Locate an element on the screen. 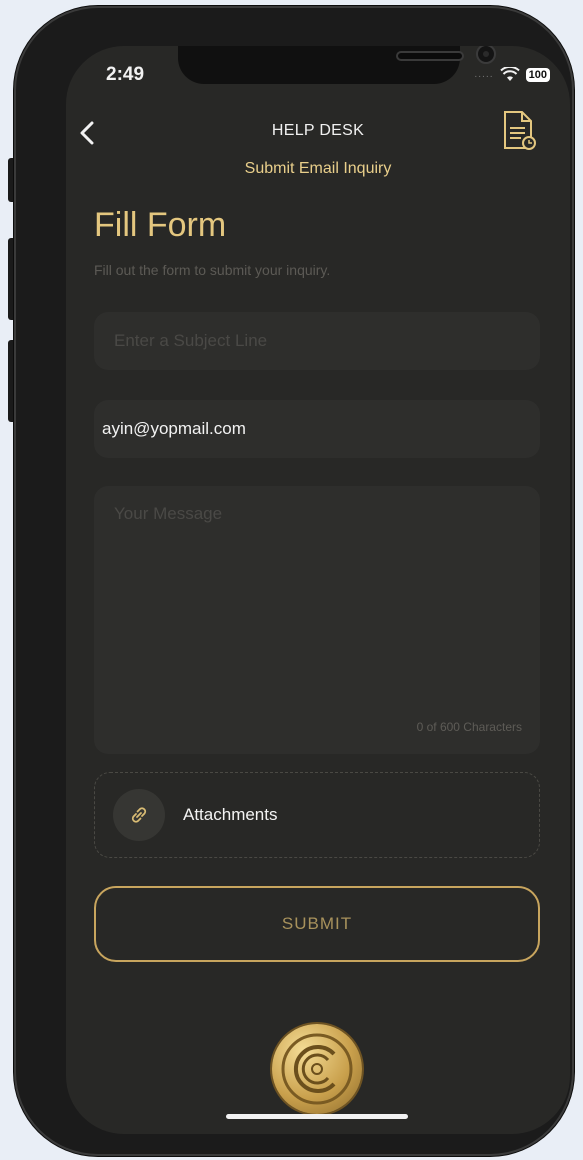 The image size is (583, 1160). subject-field is located at coordinates (317, 341).